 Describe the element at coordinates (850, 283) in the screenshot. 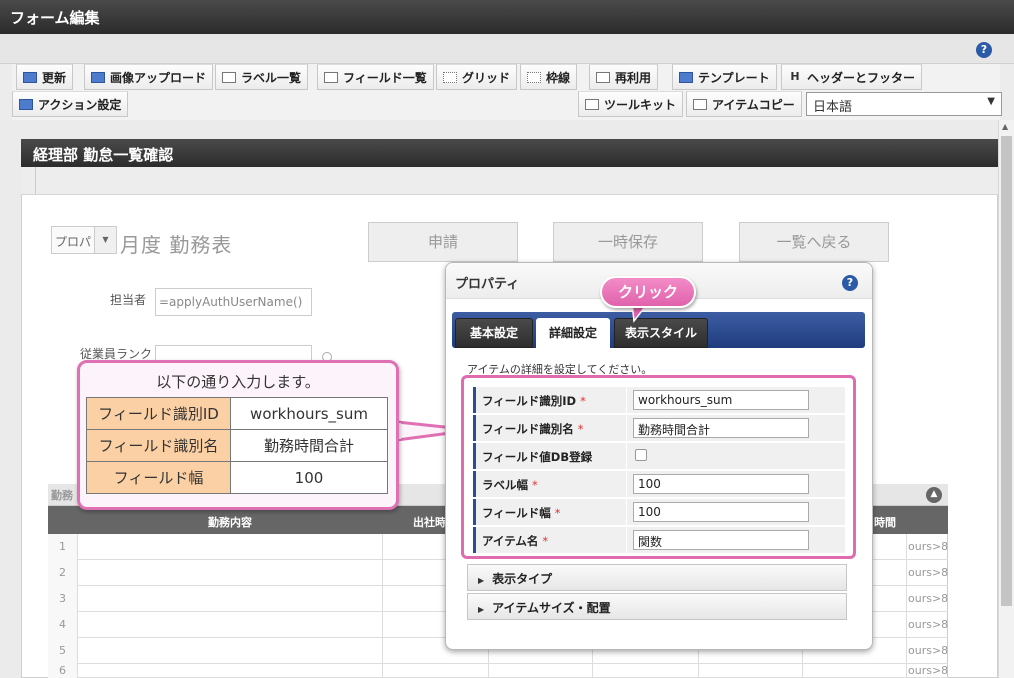

I see `dialog-help-icon: ?` at that location.